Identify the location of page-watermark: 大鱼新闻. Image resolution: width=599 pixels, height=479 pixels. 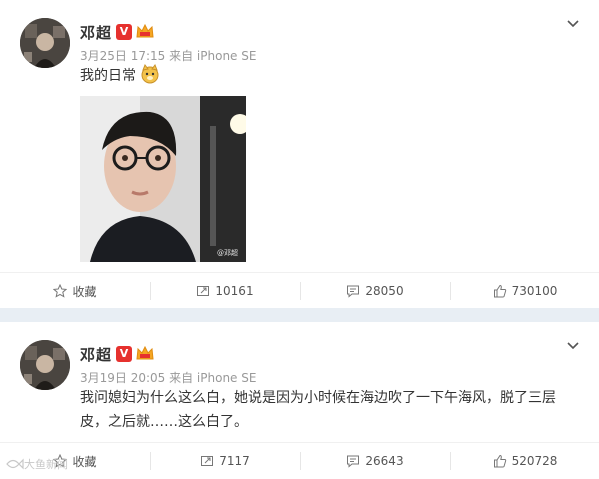
(37, 464).